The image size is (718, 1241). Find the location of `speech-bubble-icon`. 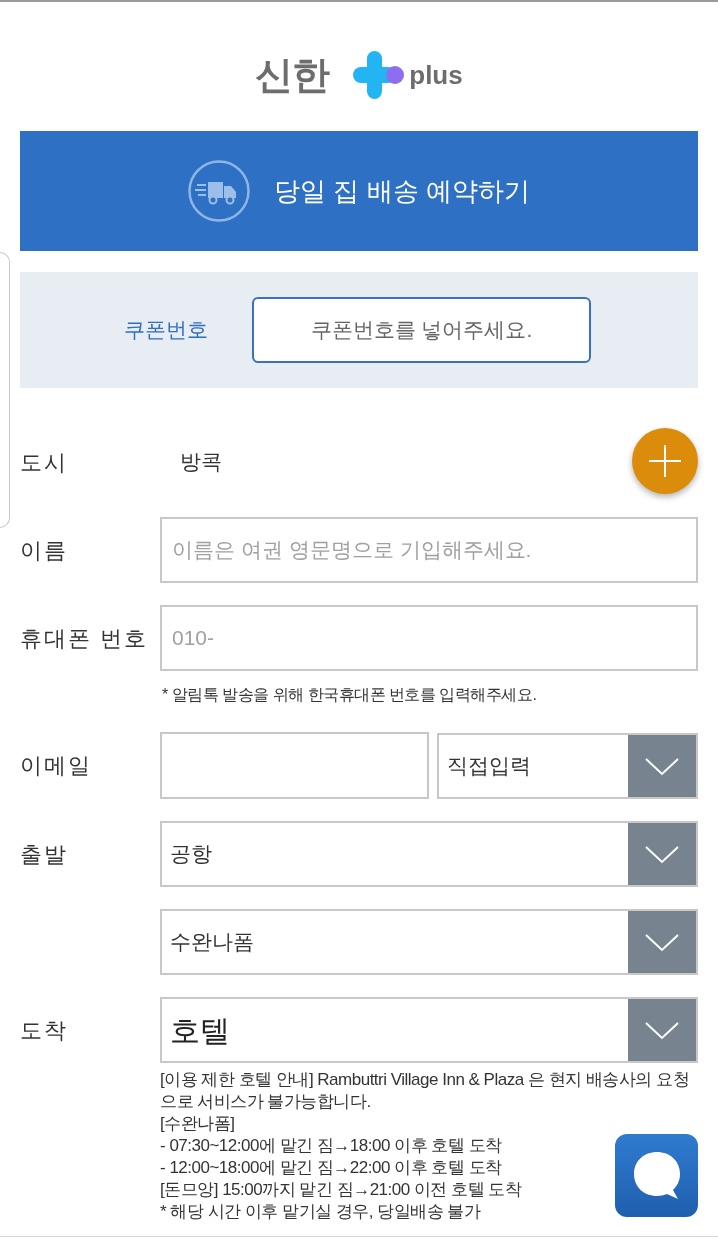

speech-bubble-icon is located at coordinates (656, 1175).